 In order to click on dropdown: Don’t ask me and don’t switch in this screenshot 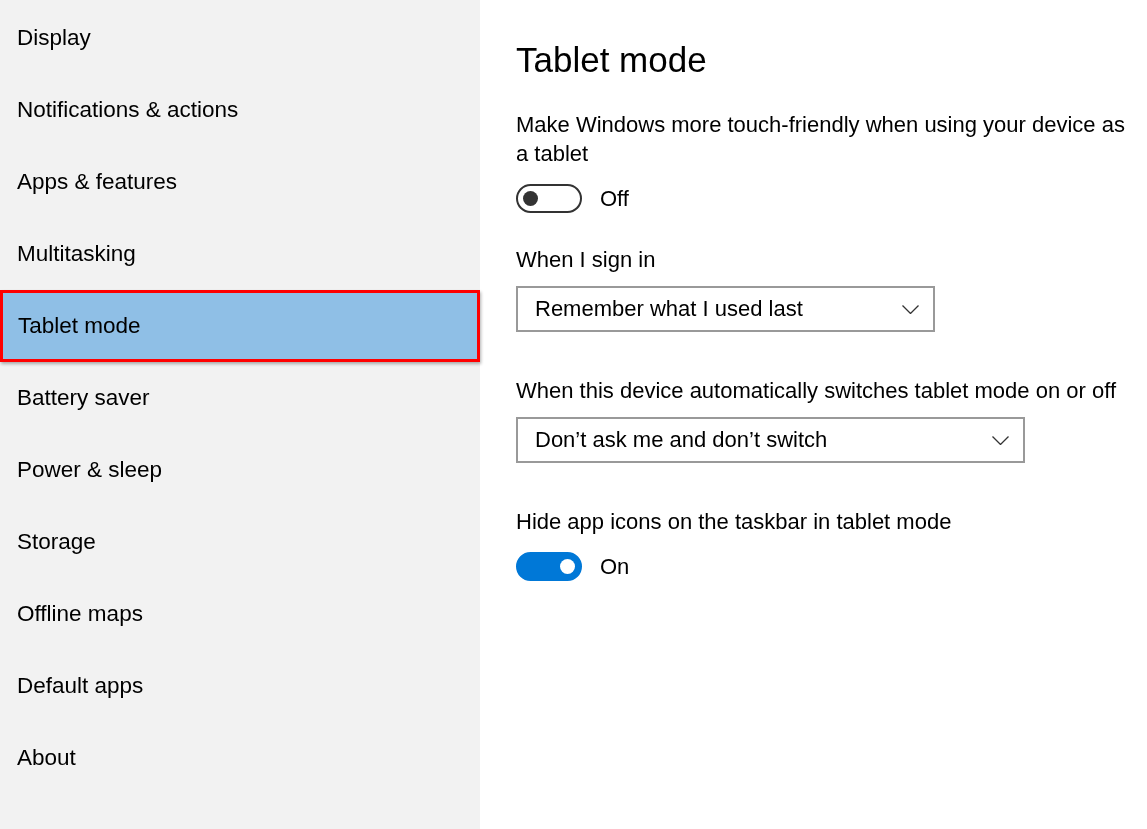, I will do `click(770, 440)`.